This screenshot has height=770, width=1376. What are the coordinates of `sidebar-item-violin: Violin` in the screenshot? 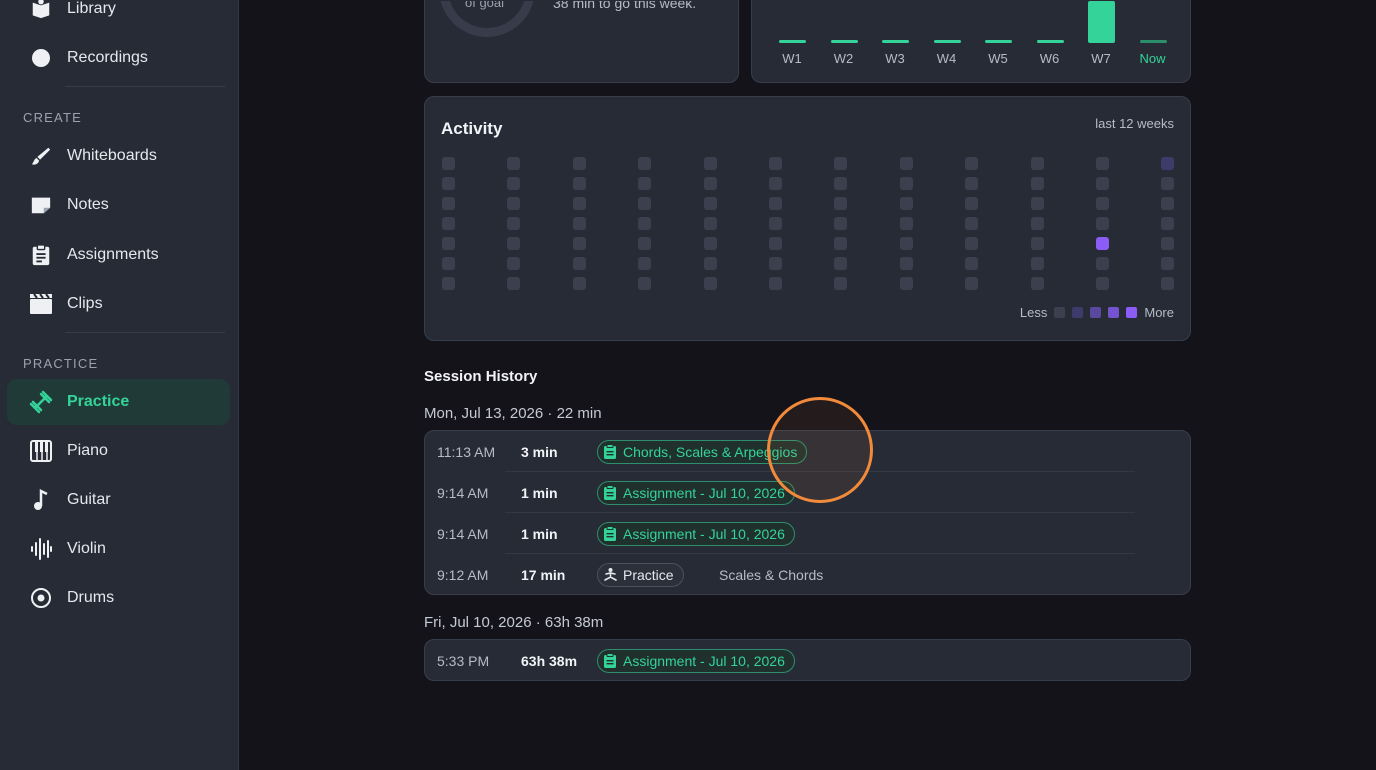 It's located at (118, 549).